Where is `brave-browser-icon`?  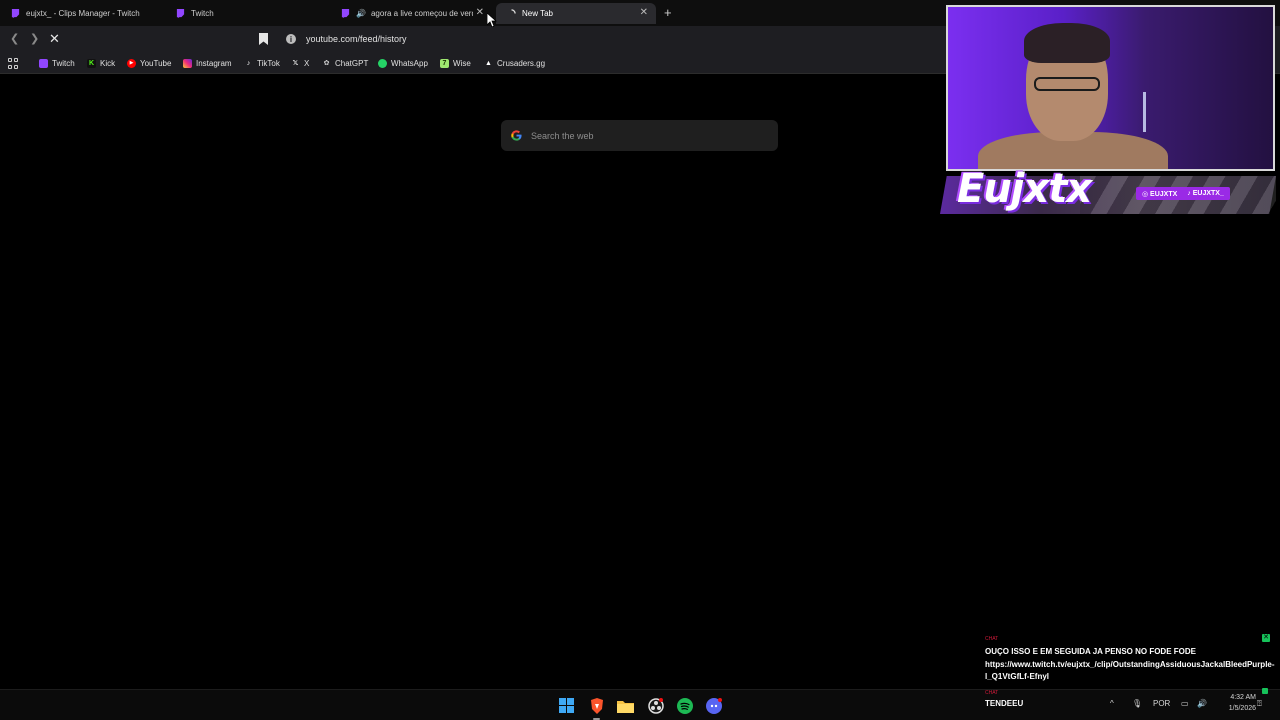
brave-browser-icon is located at coordinates (596, 708).